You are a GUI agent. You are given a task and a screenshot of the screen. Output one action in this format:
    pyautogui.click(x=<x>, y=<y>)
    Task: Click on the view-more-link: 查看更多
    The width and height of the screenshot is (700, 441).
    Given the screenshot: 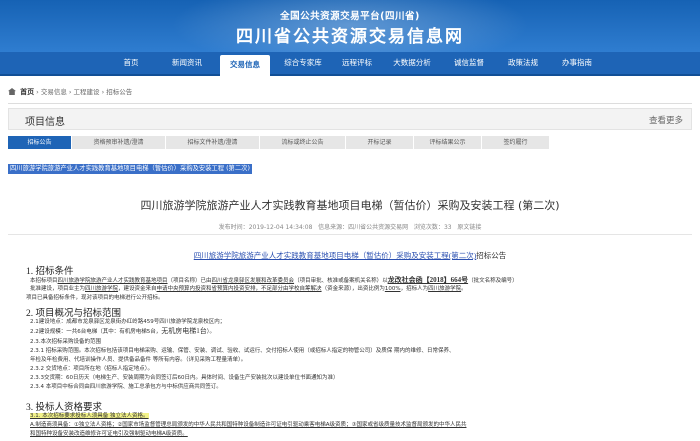 What is the action you would take?
    pyautogui.click(x=666, y=120)
    